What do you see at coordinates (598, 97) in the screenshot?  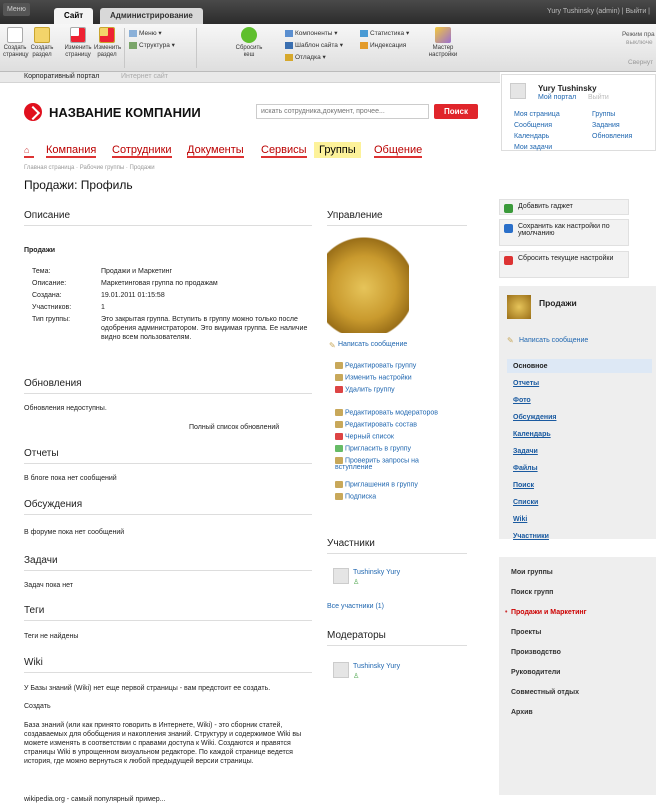 I see `logout-link: Выйти` at bounding box center [598, 97].